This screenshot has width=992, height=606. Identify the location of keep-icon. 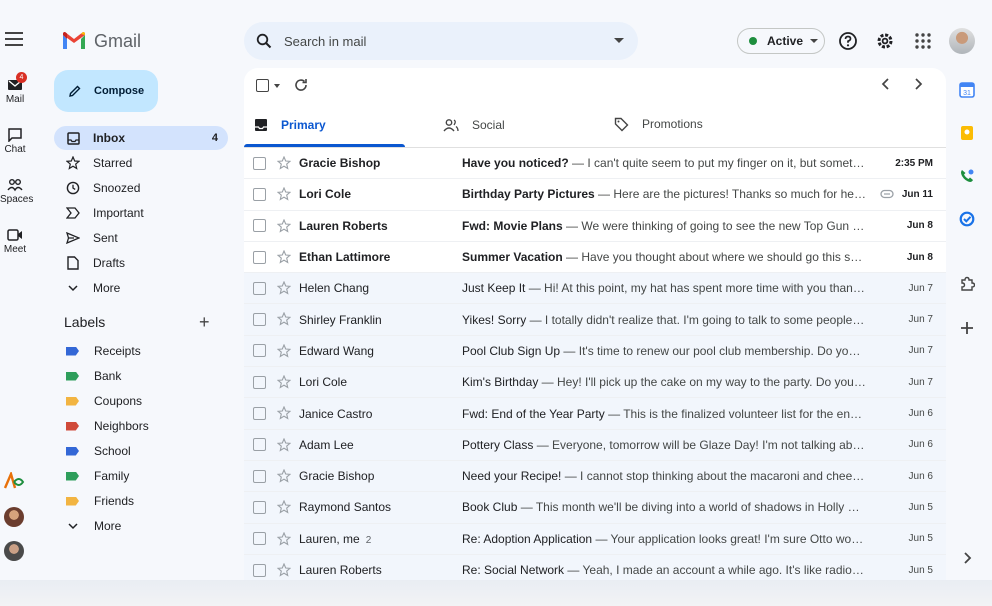
(967, 133).